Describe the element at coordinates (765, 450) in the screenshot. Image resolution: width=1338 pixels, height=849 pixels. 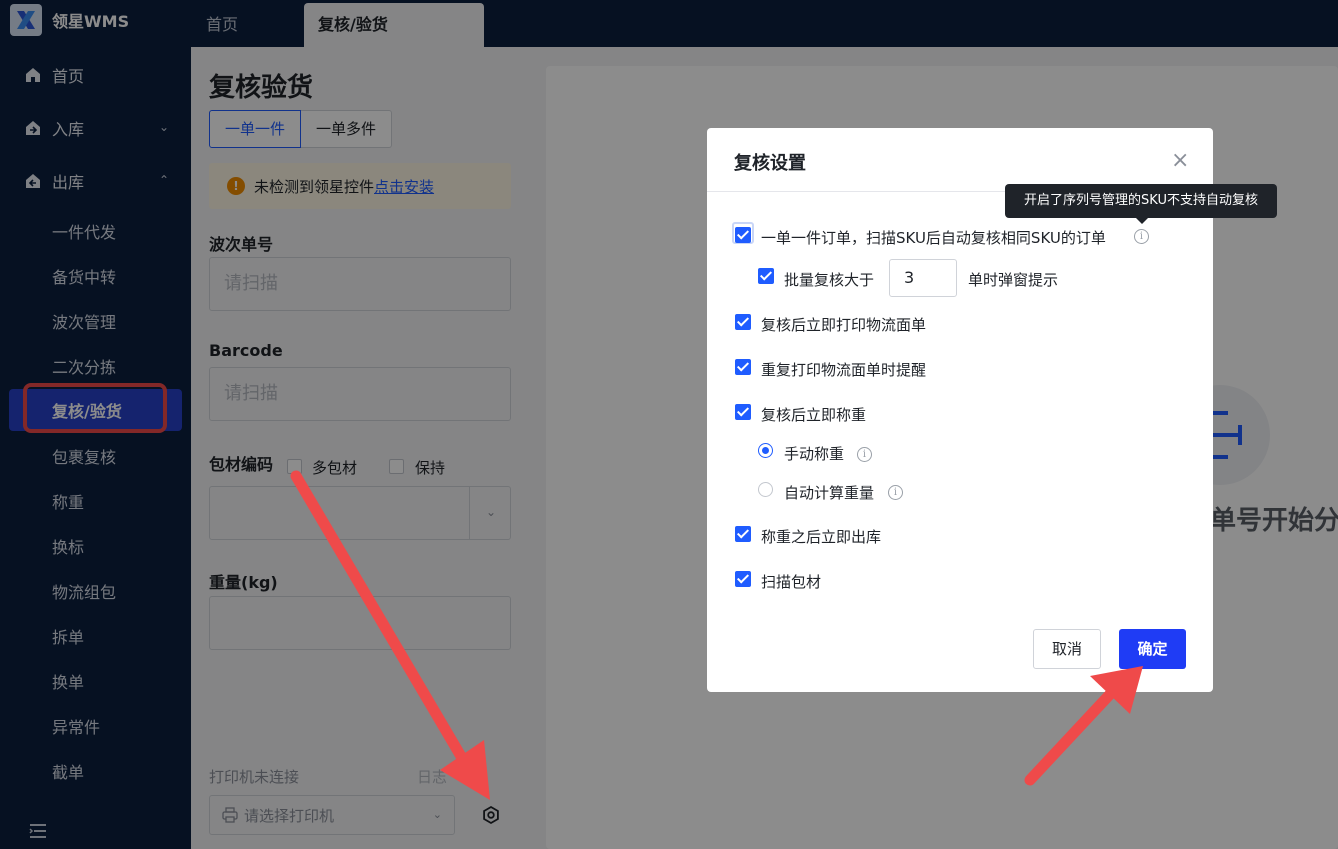
I see `manual-weigh-radio` at that location.